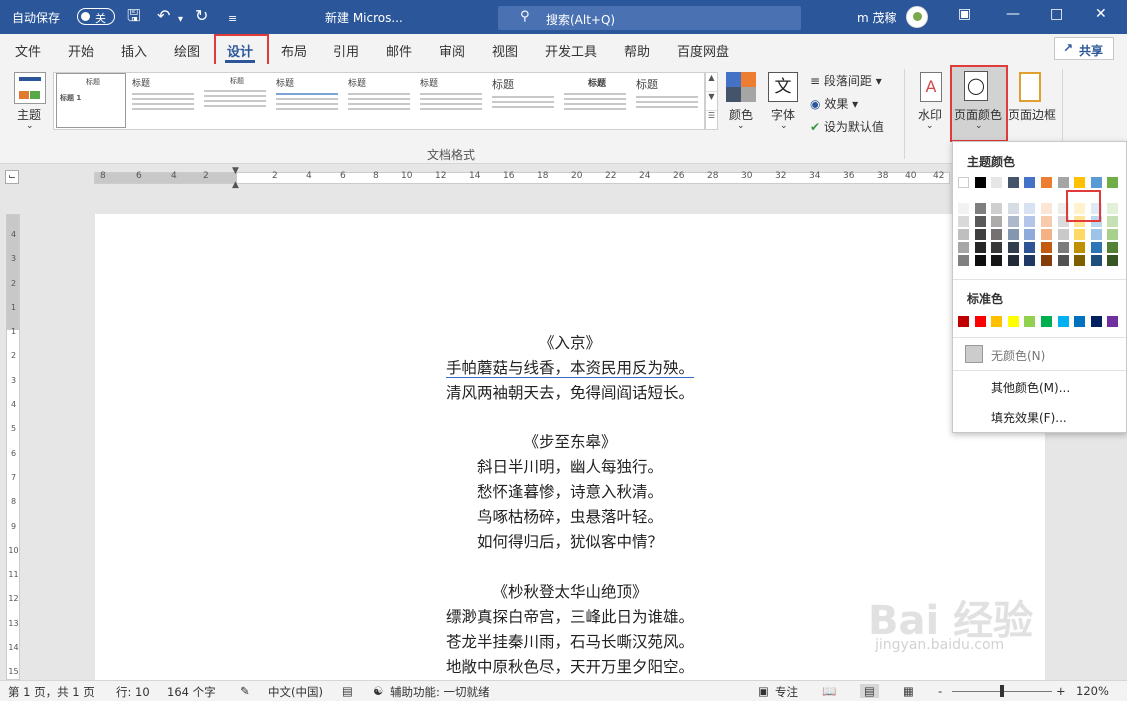 This screenshot has height=701, width=1127. What do you see at coordinates (1092, 691) in the screenshot?
I see `zoom-level: 120%` at bounding box center [1092, 691].